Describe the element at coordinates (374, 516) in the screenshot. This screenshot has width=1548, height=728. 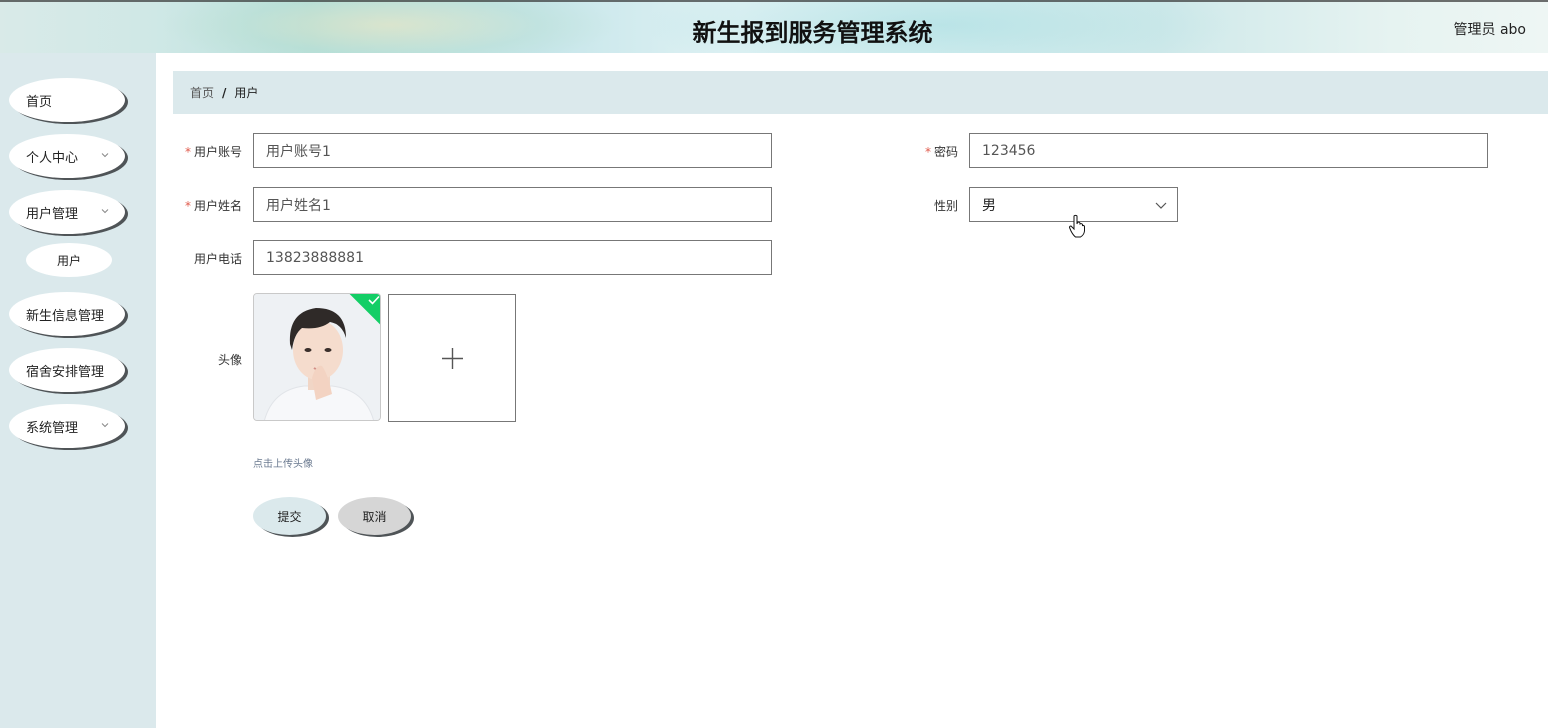
I see `cancel-button: 取消` at that location.